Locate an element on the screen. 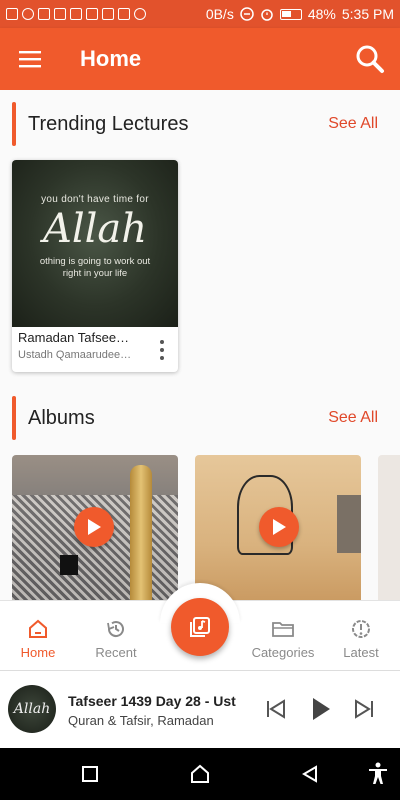 Image resolution: width=400 pixels, height=800 pixels. albums-section-header: Albums See All is located at coordinates (206, 418).